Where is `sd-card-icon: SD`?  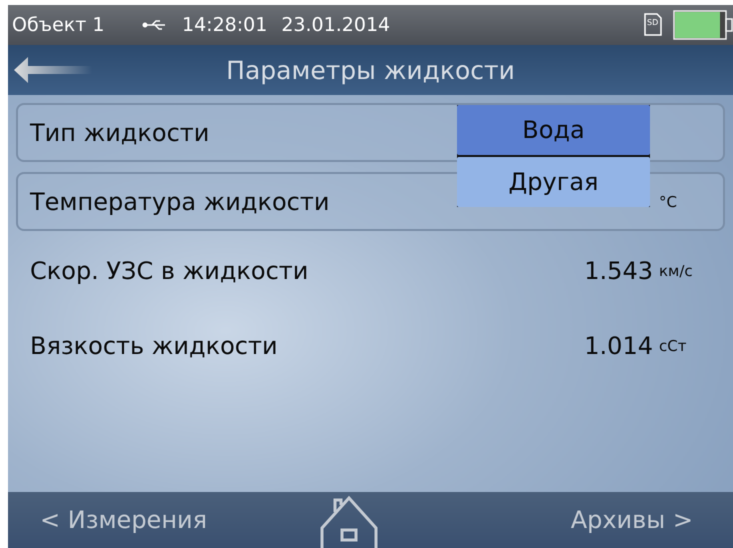 sd-card-icon: SD is located at coordinates (653, 25).